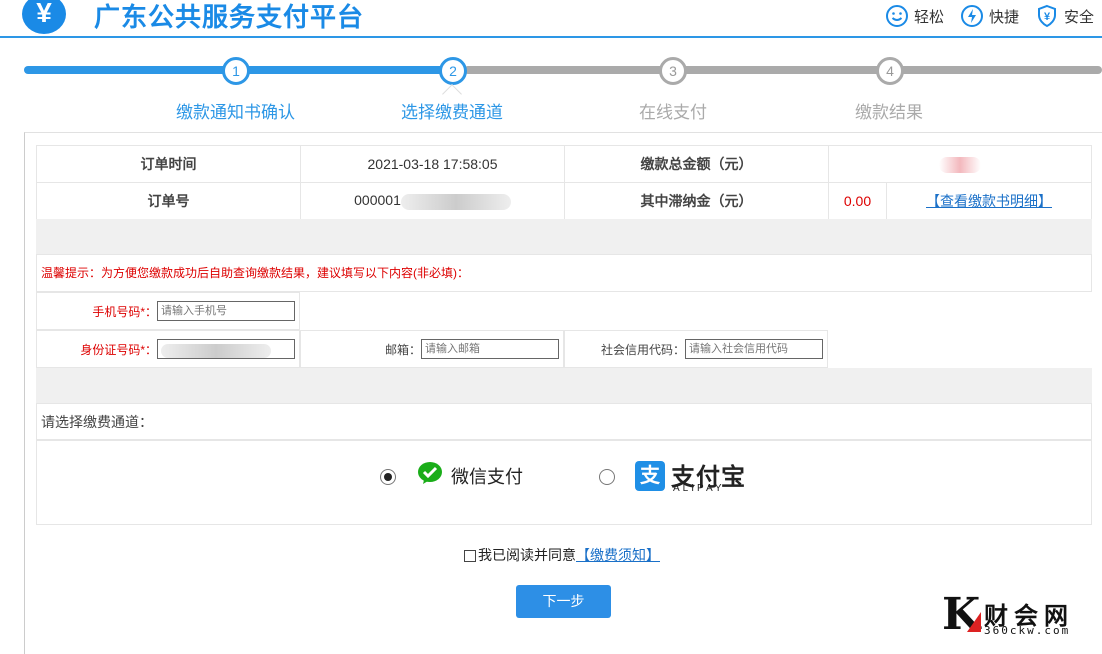 This screenshot has width=1102, height=654. What do you see at coordinates (235, 112) in the screenshot?
I see `step-1-label: 缴款通知书确认` at bounding box center [235, 112].